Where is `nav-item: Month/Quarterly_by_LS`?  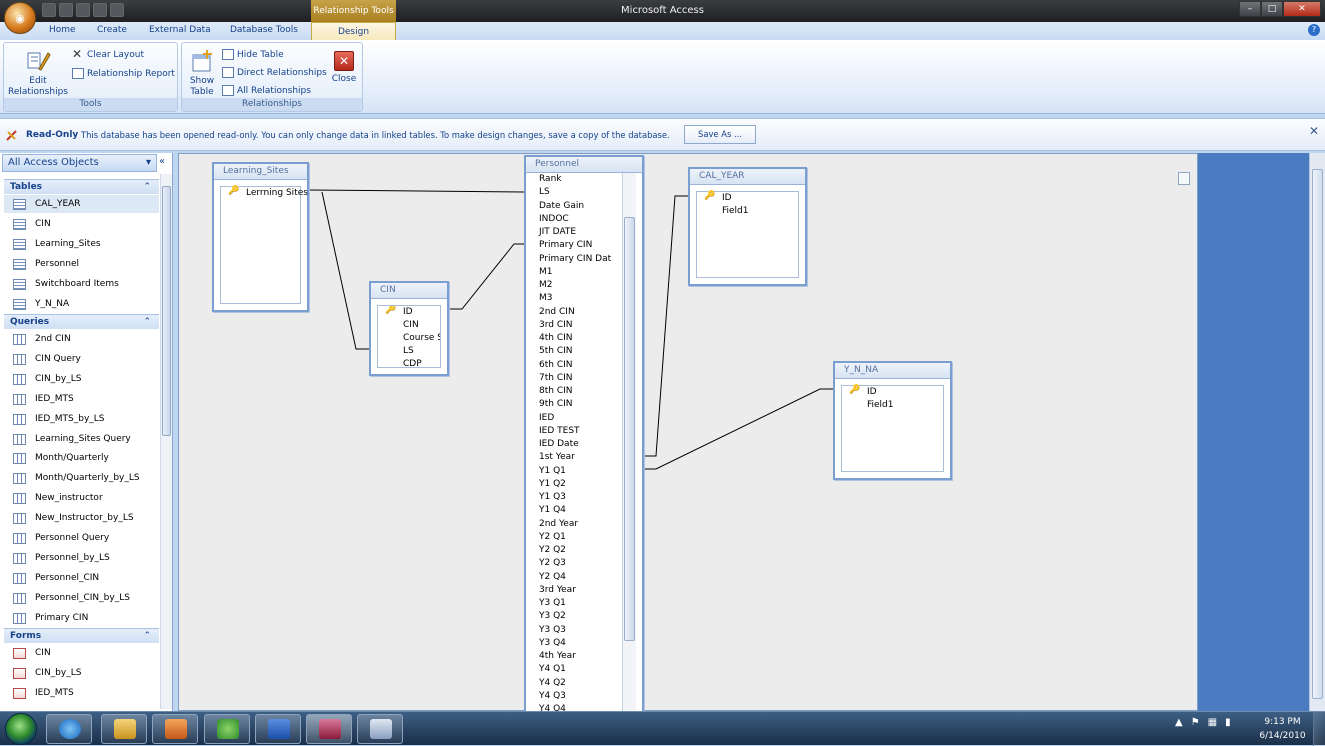
nav-item: Month/Quarterly_by_LS is located at coordinates (81, 478).